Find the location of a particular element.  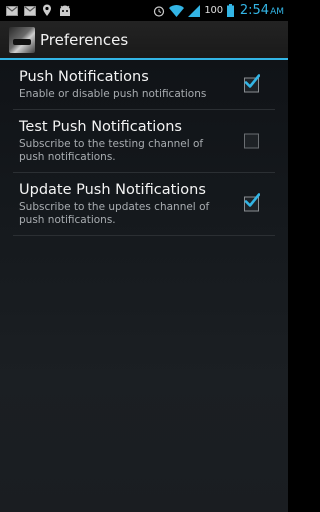

action-bar: Preferences is located at coordinates (144, 39).